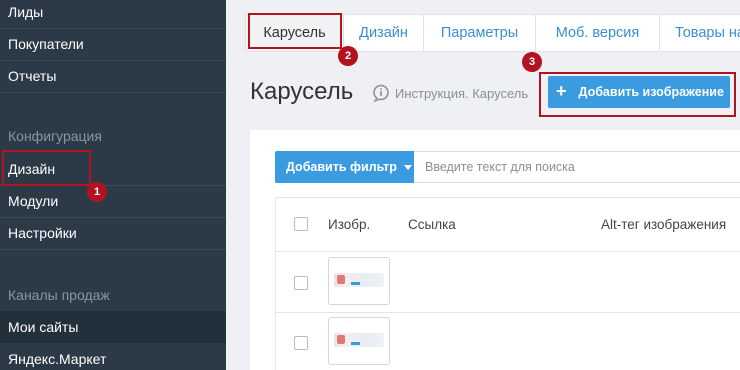 The image size is (740, 370). I want to click on sidebar-section-config: Конфигурация, so click(55, 136).